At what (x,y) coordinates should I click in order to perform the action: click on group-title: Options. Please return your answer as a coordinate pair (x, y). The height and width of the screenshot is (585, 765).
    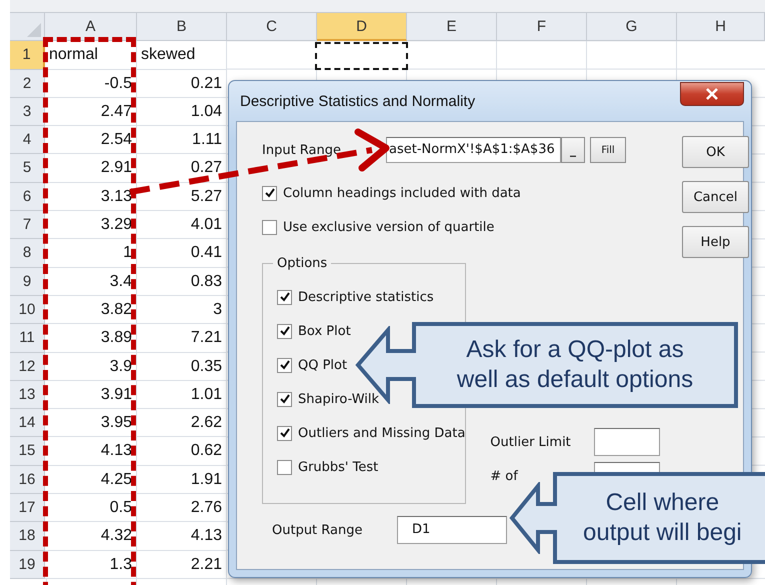
    Looking at the image, I should click on (302, 263).